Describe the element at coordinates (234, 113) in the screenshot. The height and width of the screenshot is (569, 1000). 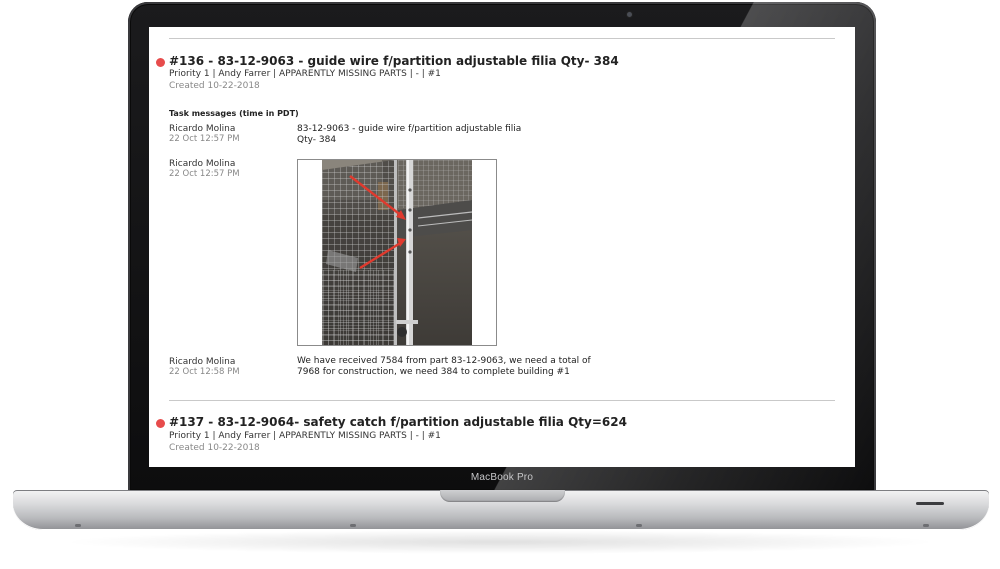
I see `task-messages-header: Task messages (time in PDT)` at that location.